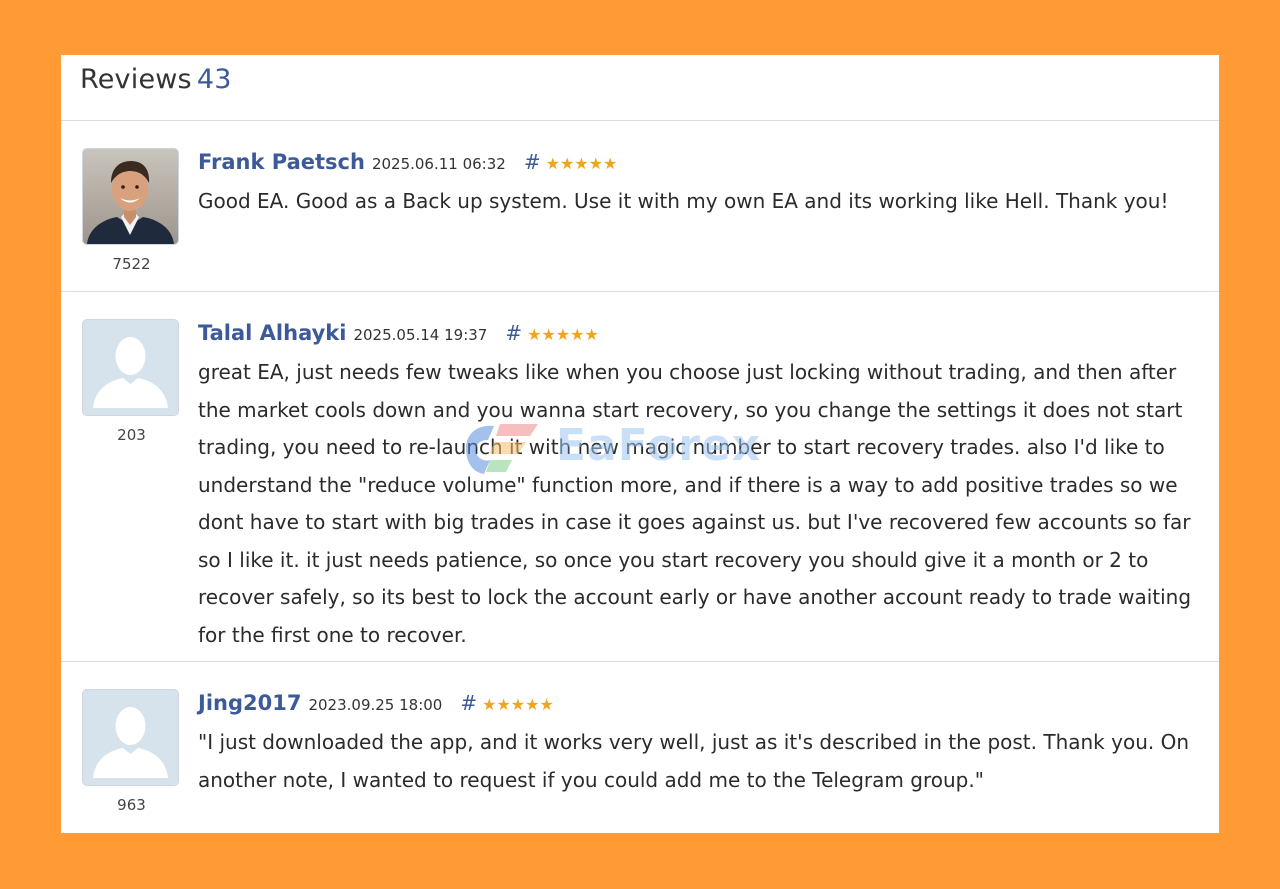 Image resolution: width=1280 pixels, height=889 pixels. What do you see at coordinates (704, 703) in the screenshot?
I see `review-meta: Jing2017 2023.09.25 18:00 # ★★★★★` at bounding box center [704, 703].